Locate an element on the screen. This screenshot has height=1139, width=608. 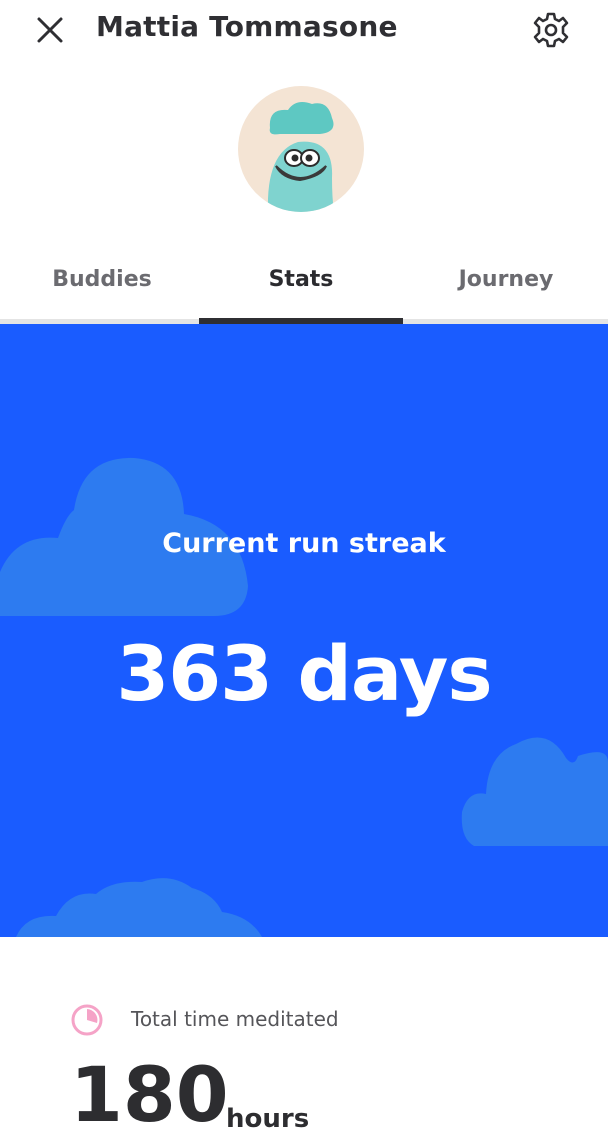
total-time-unit: hours is located at coordinates (268, 1119).